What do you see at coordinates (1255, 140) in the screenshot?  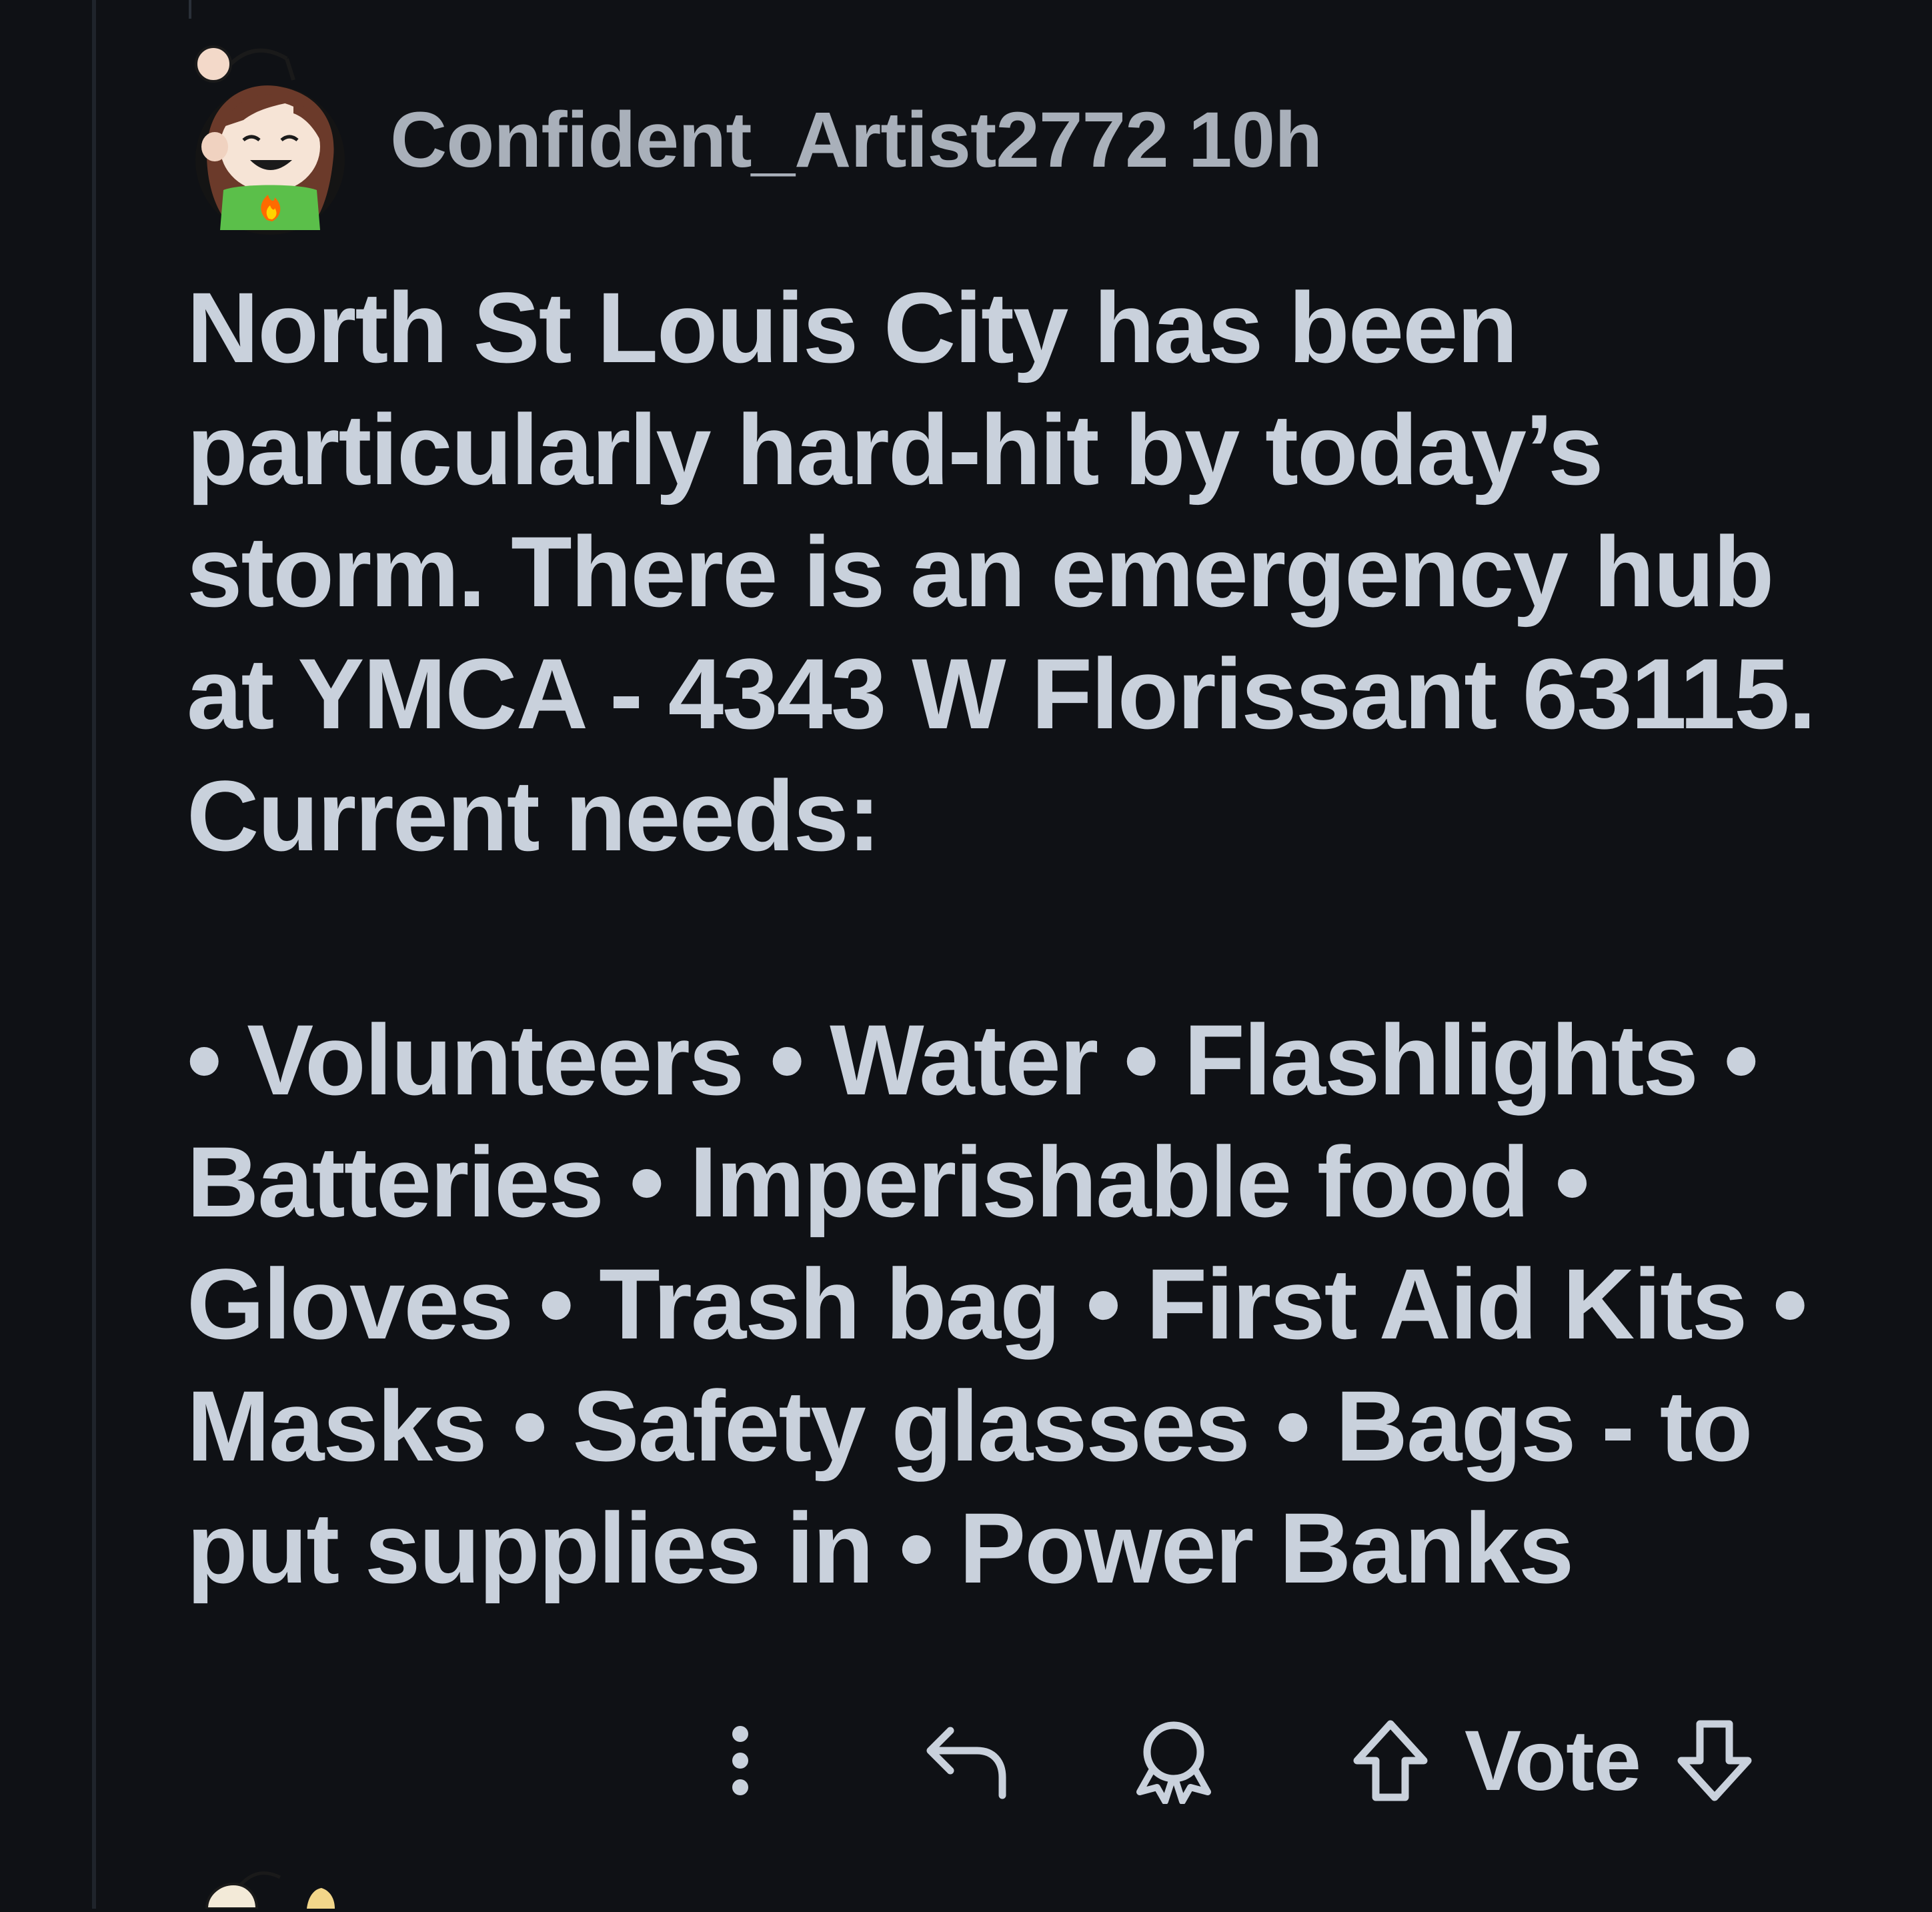 I see `timestamp: 10h` at bounding box center [1255, 140].